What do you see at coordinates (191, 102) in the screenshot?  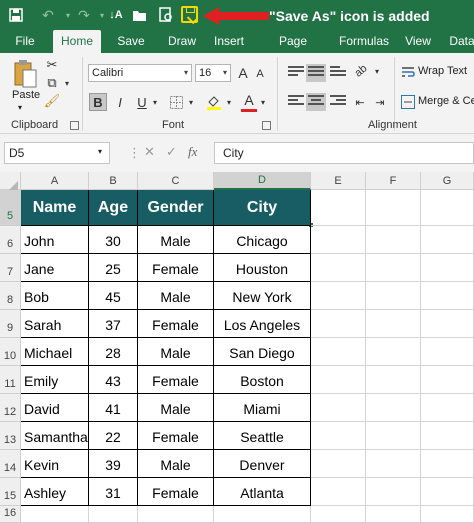 I see `borders-dropdown-icon: ▾` at bounding box center [191, 102].